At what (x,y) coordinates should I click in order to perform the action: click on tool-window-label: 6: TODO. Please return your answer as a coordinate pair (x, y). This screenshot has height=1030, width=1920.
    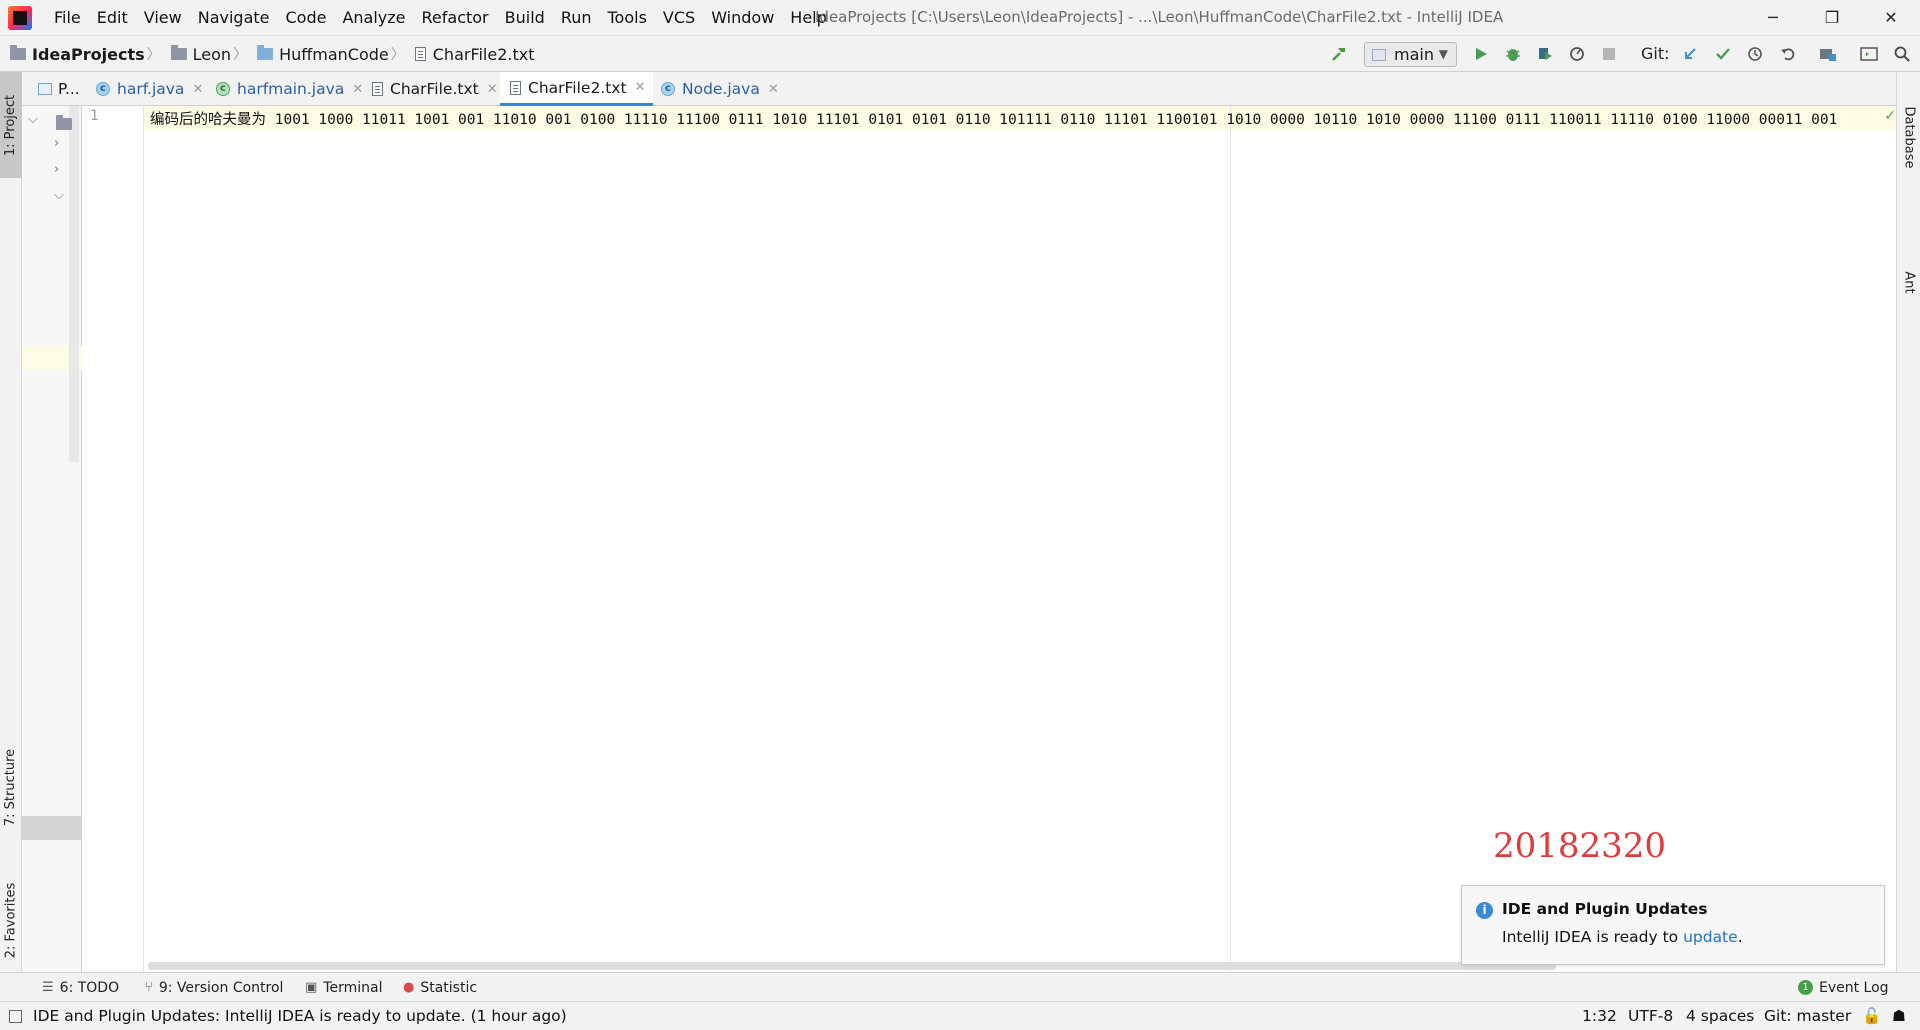
    Looking at the image, I should click on (89, 987).